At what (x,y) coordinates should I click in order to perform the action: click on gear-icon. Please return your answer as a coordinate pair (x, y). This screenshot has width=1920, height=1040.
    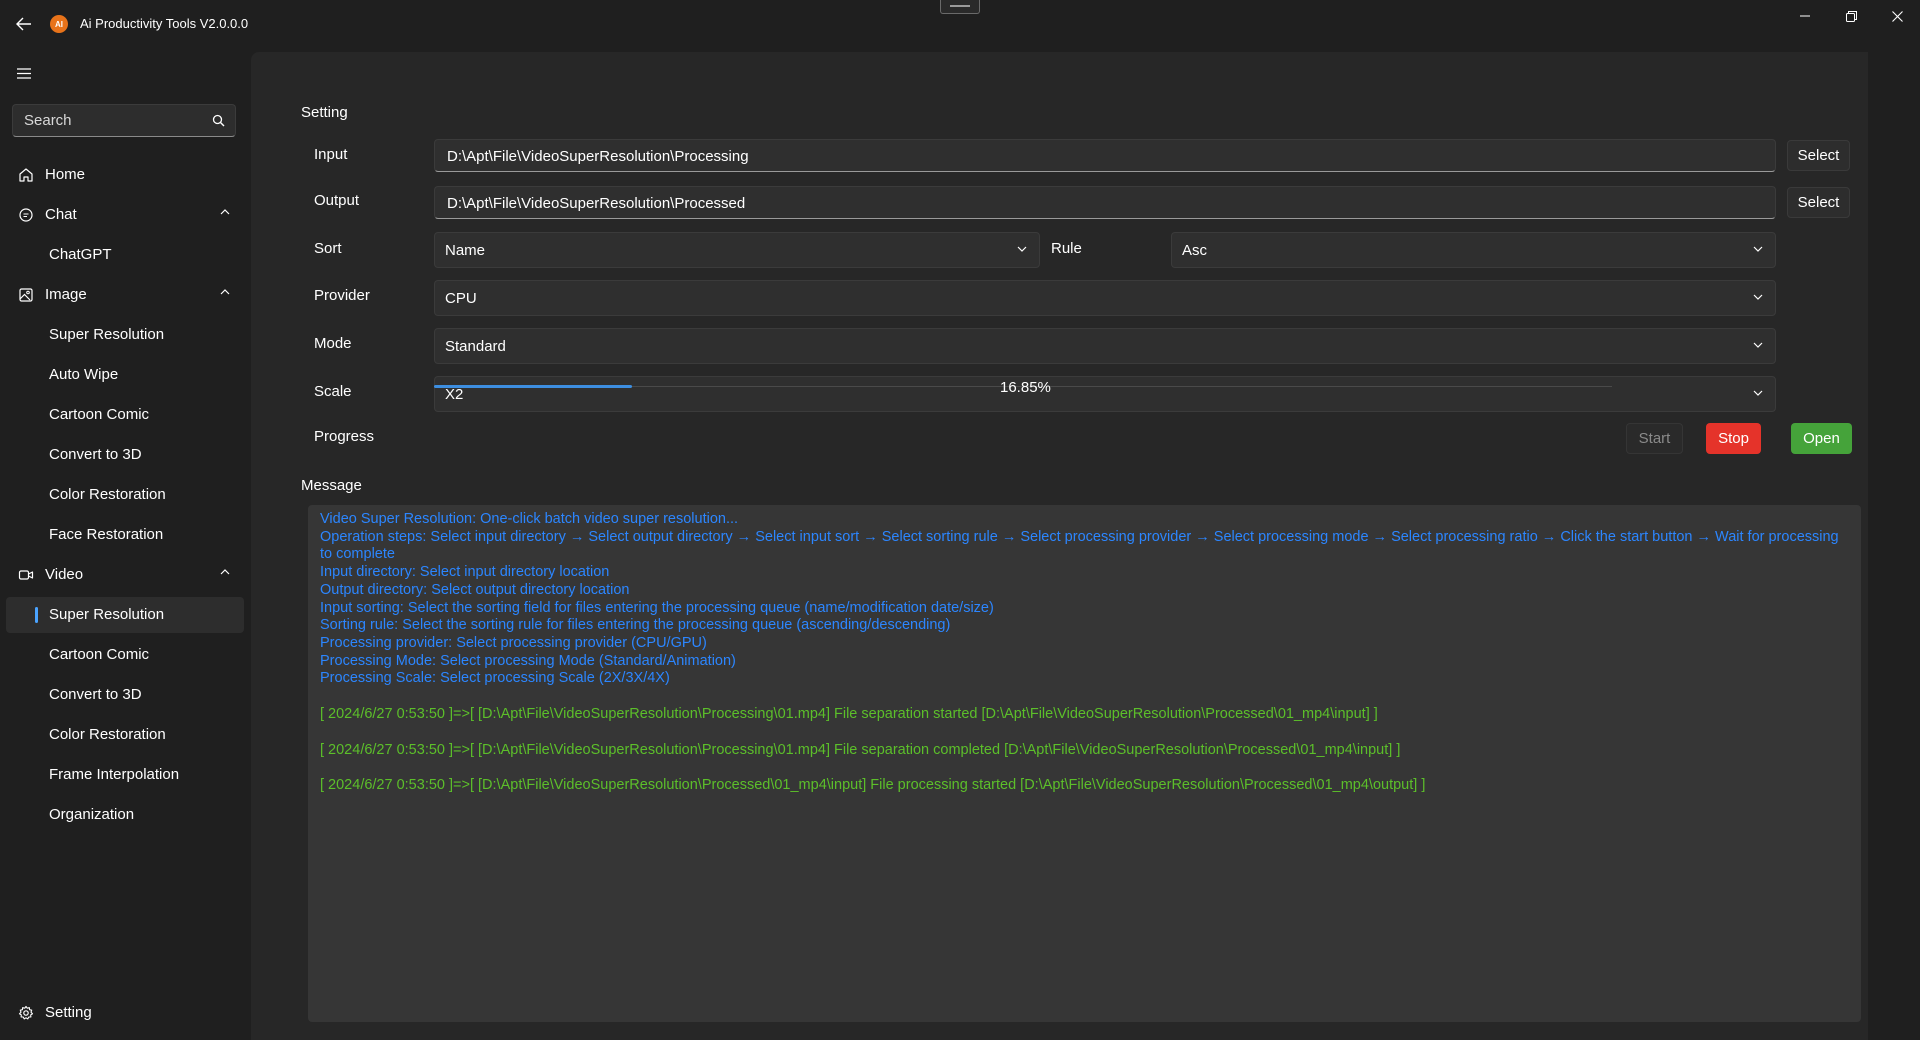
    Looking at the image, I should click on (26, 1012).